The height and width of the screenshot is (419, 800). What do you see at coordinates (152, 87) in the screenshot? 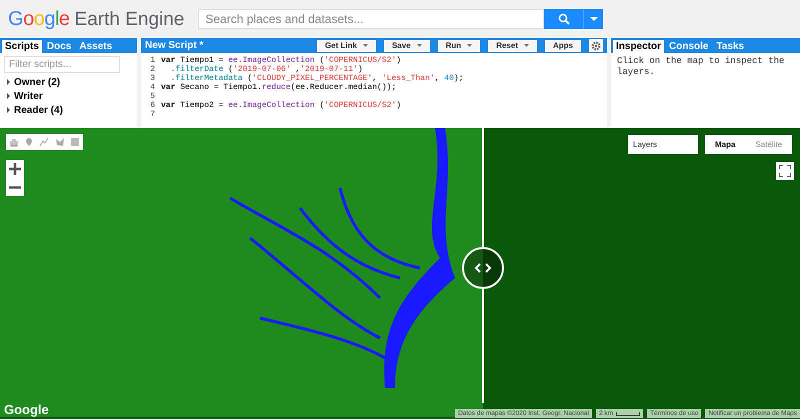
I see `line-number: 4` at bounding box center [152, 87].